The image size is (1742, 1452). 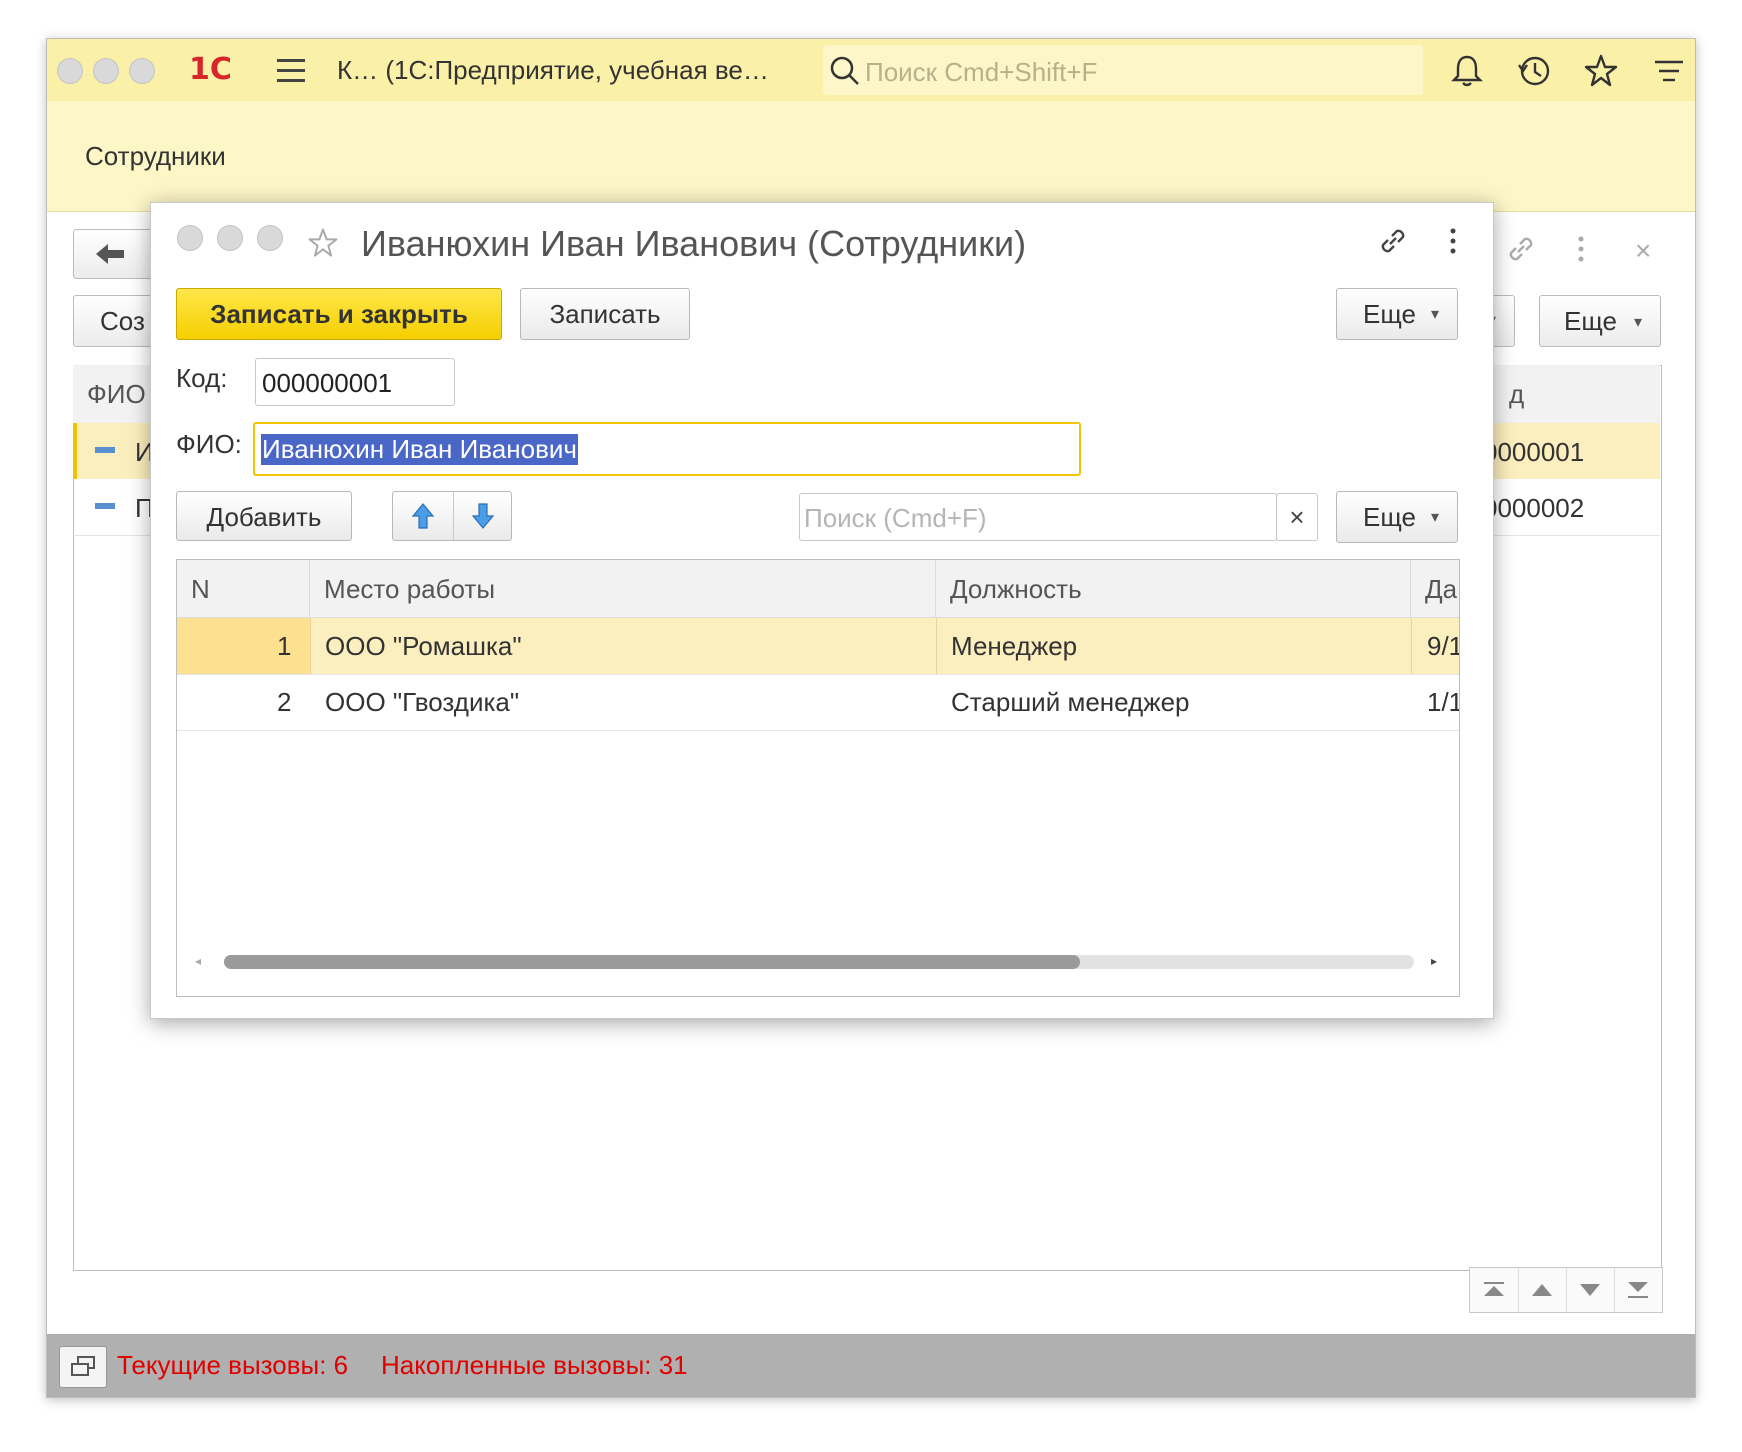 What do you see at coordinates (264, 516) in the screenshot?
I see `add-button: Добавить` at bounding box center [264, 516].